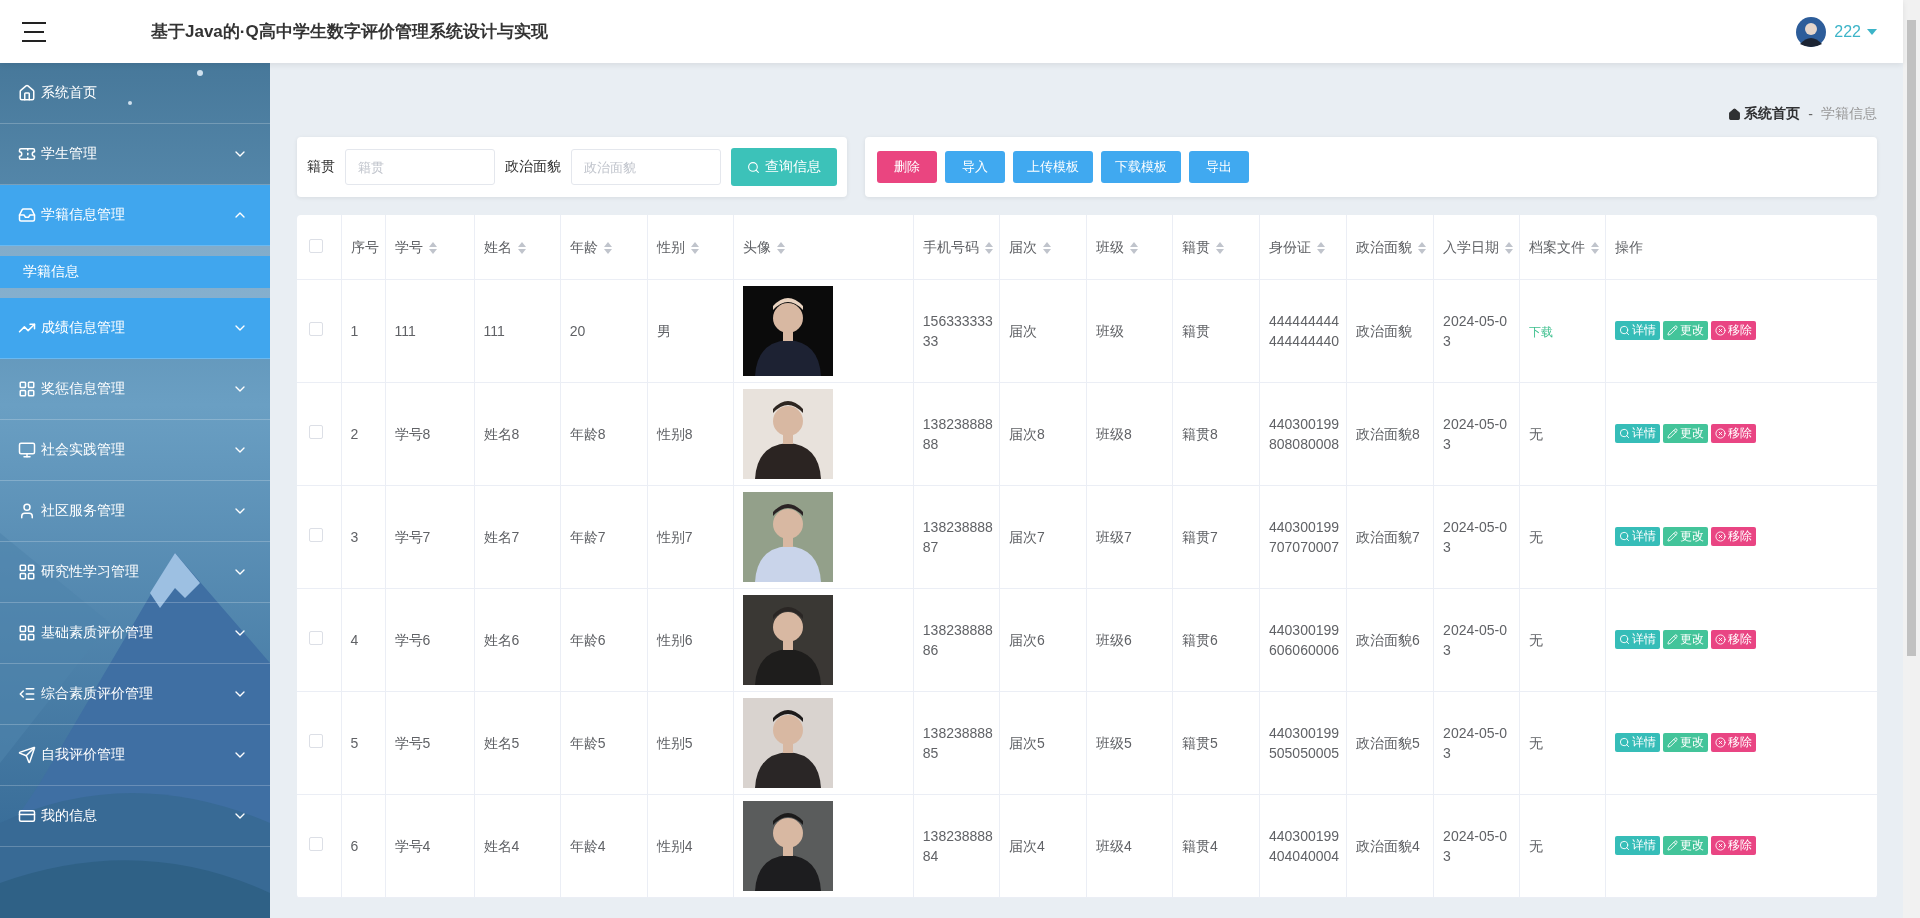  I want to click on column-header: 手机号码, so click(956, 247).